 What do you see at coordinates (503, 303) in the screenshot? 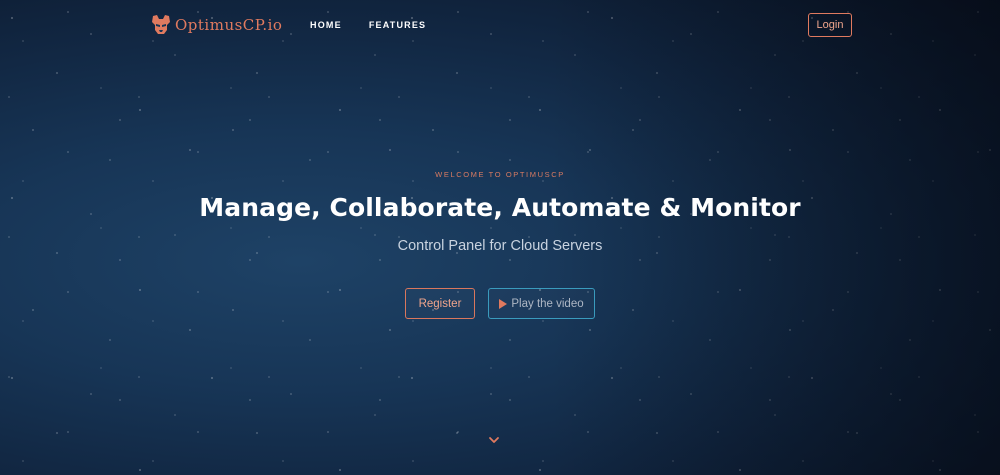
I see `play-icon` at bounding box center [503, 303].